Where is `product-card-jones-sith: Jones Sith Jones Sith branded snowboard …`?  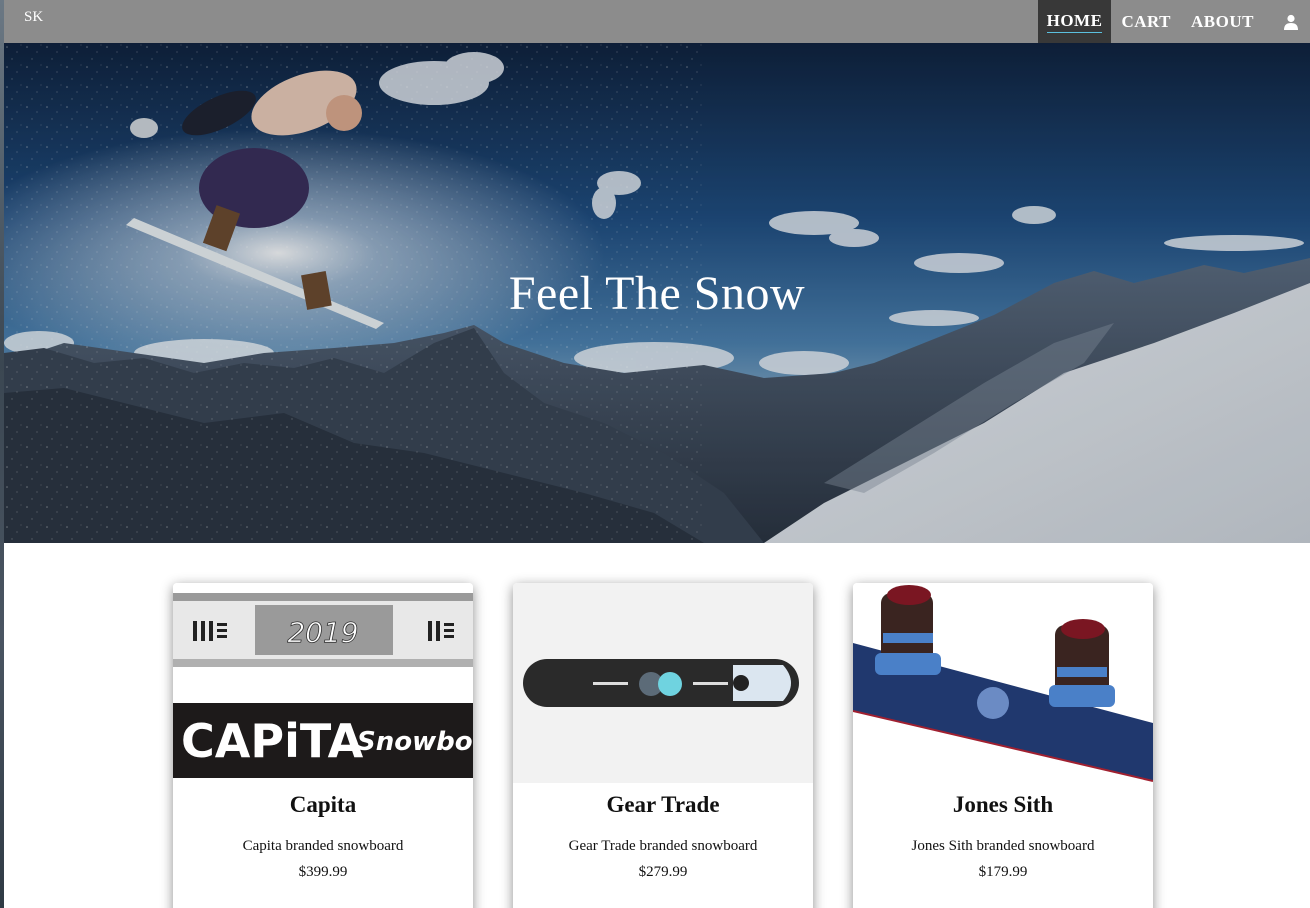
product-card-jones-sith: Jones Sith Jones Sith branded snowboard … is located at coordinates (1003, 745).